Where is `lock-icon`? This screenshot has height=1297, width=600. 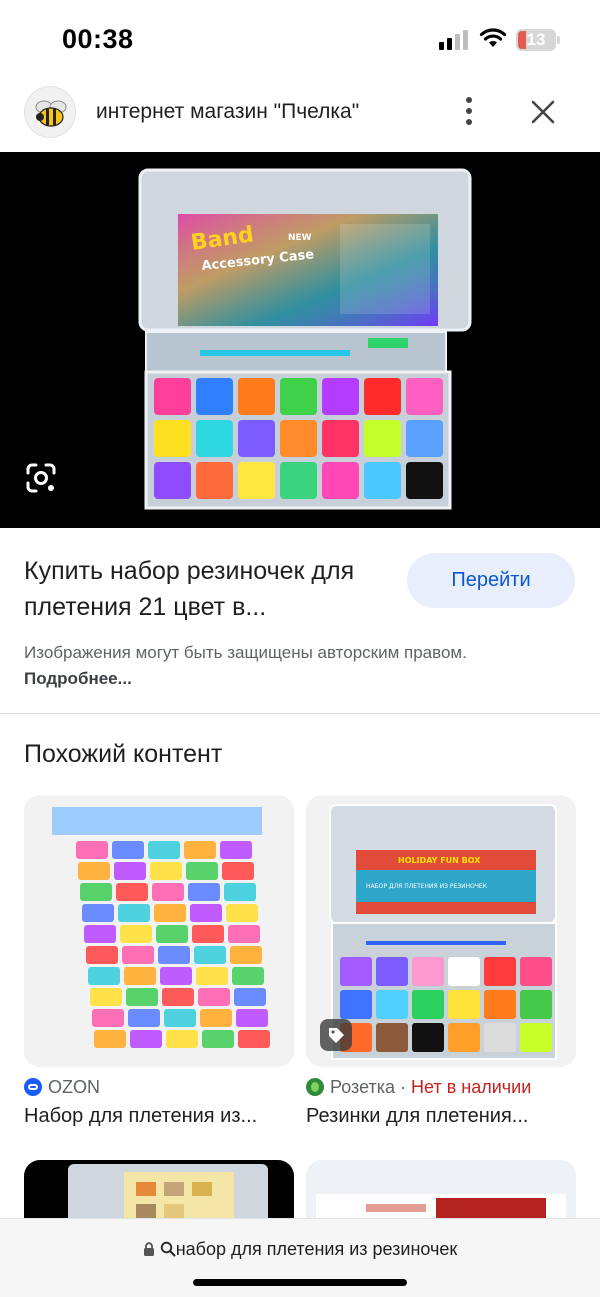 lock-icon is located at coordinates (148, 1249).